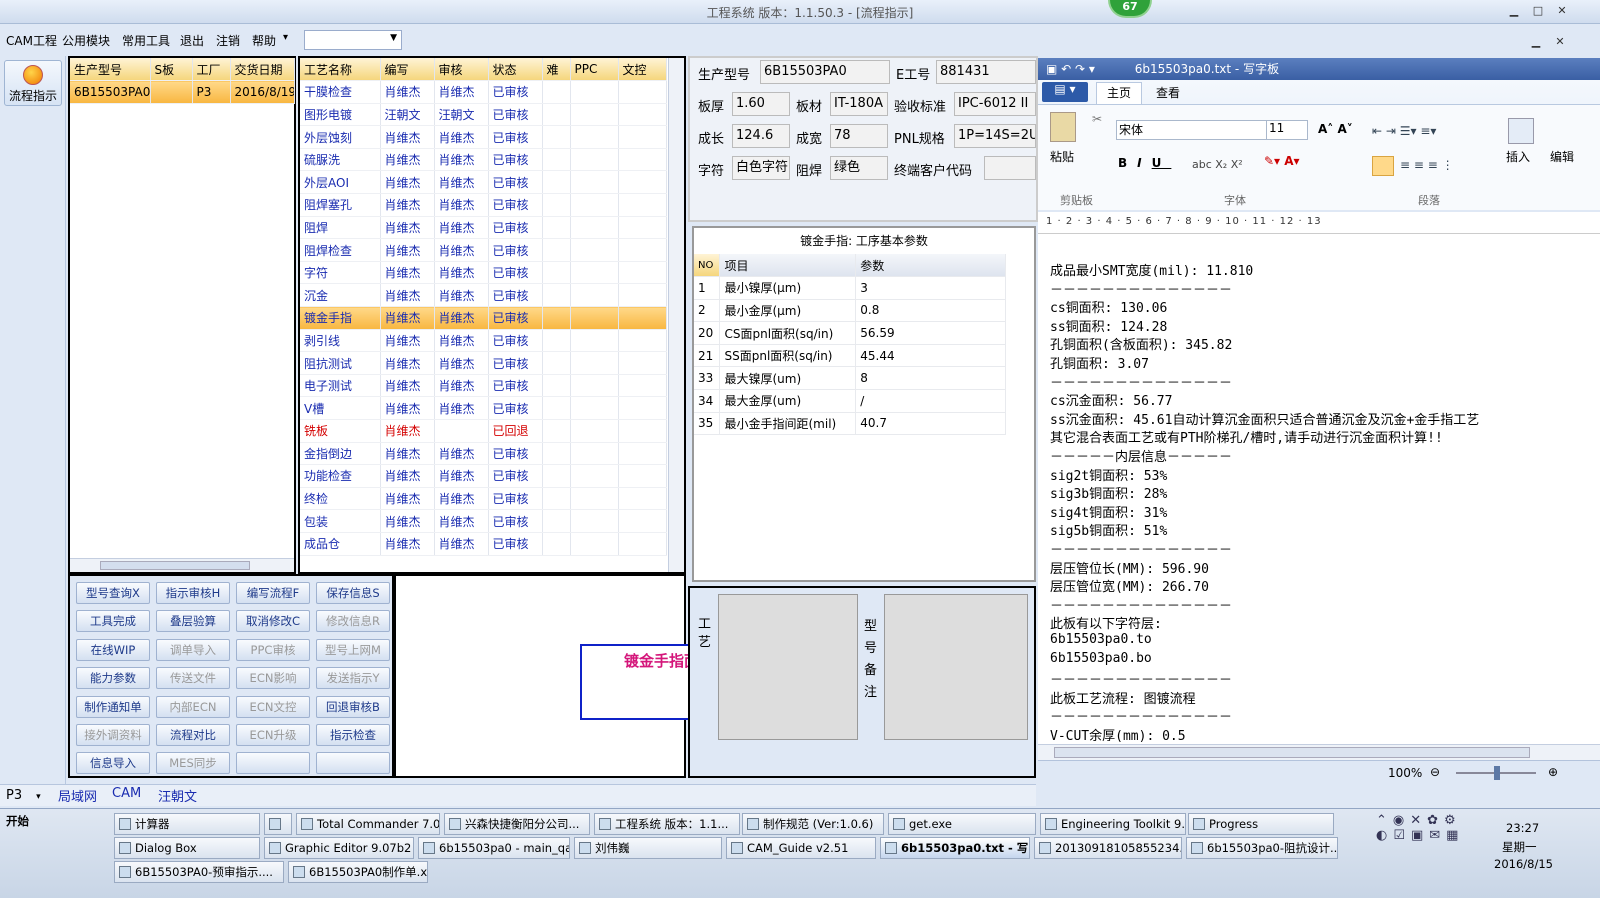  Describe the element at coordinates (483, 92) in the screenshot. I see `table-row: 干膜检查 肖维杰 肖维杰 已审核` at that location.